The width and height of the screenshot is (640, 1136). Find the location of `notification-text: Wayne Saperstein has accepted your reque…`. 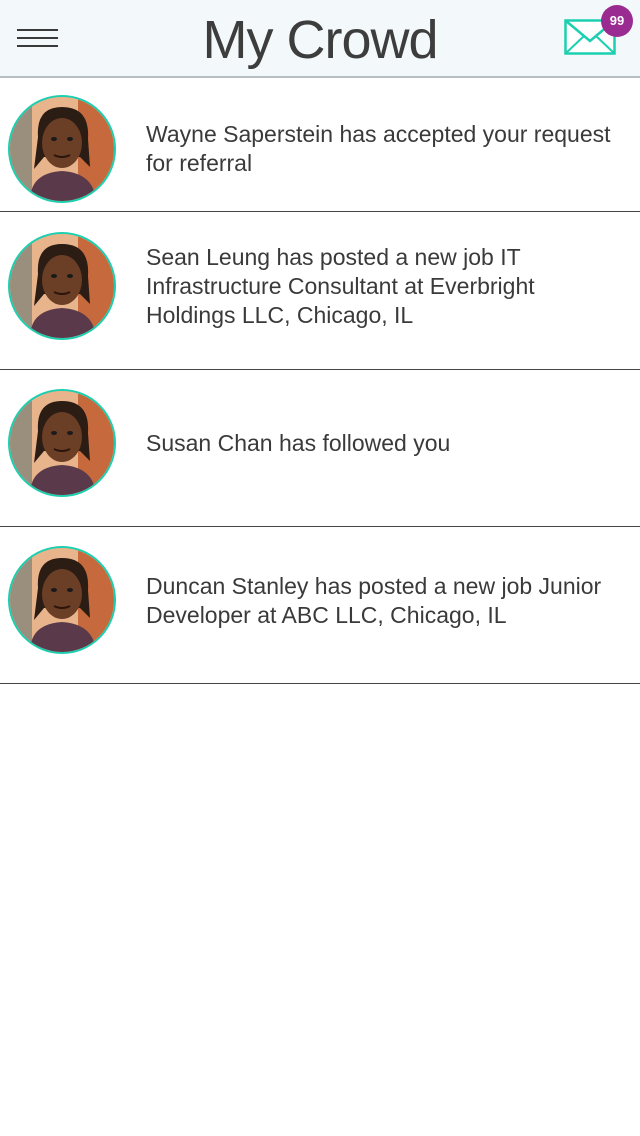

notification-text: Wayne Saperstein has accepted your reque… is located at coordinates (378, 148).